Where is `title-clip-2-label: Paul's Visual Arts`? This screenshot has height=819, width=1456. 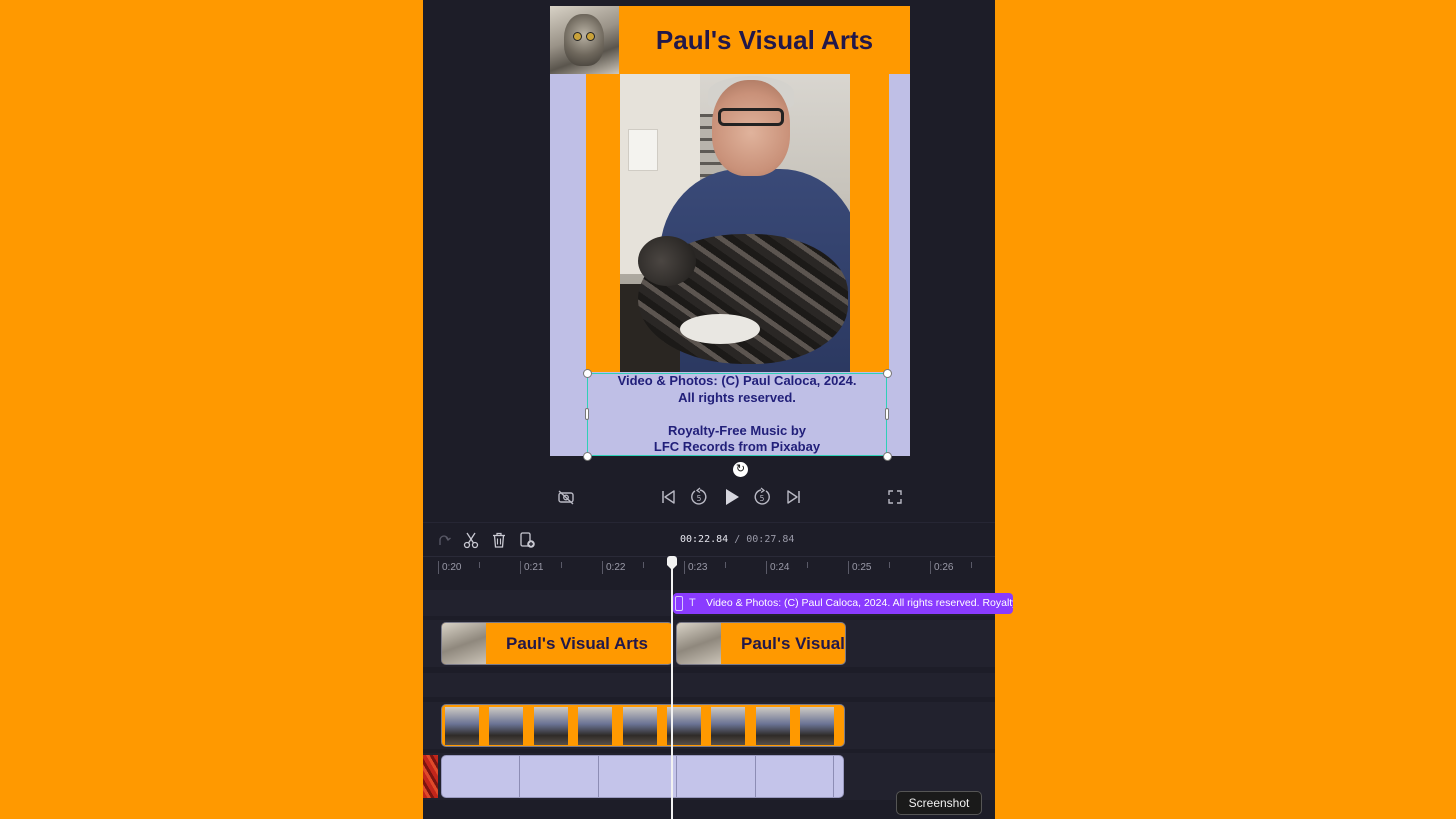
title-clip-2-label: Paul's Visual Arts is located at coordinates (793, 643).